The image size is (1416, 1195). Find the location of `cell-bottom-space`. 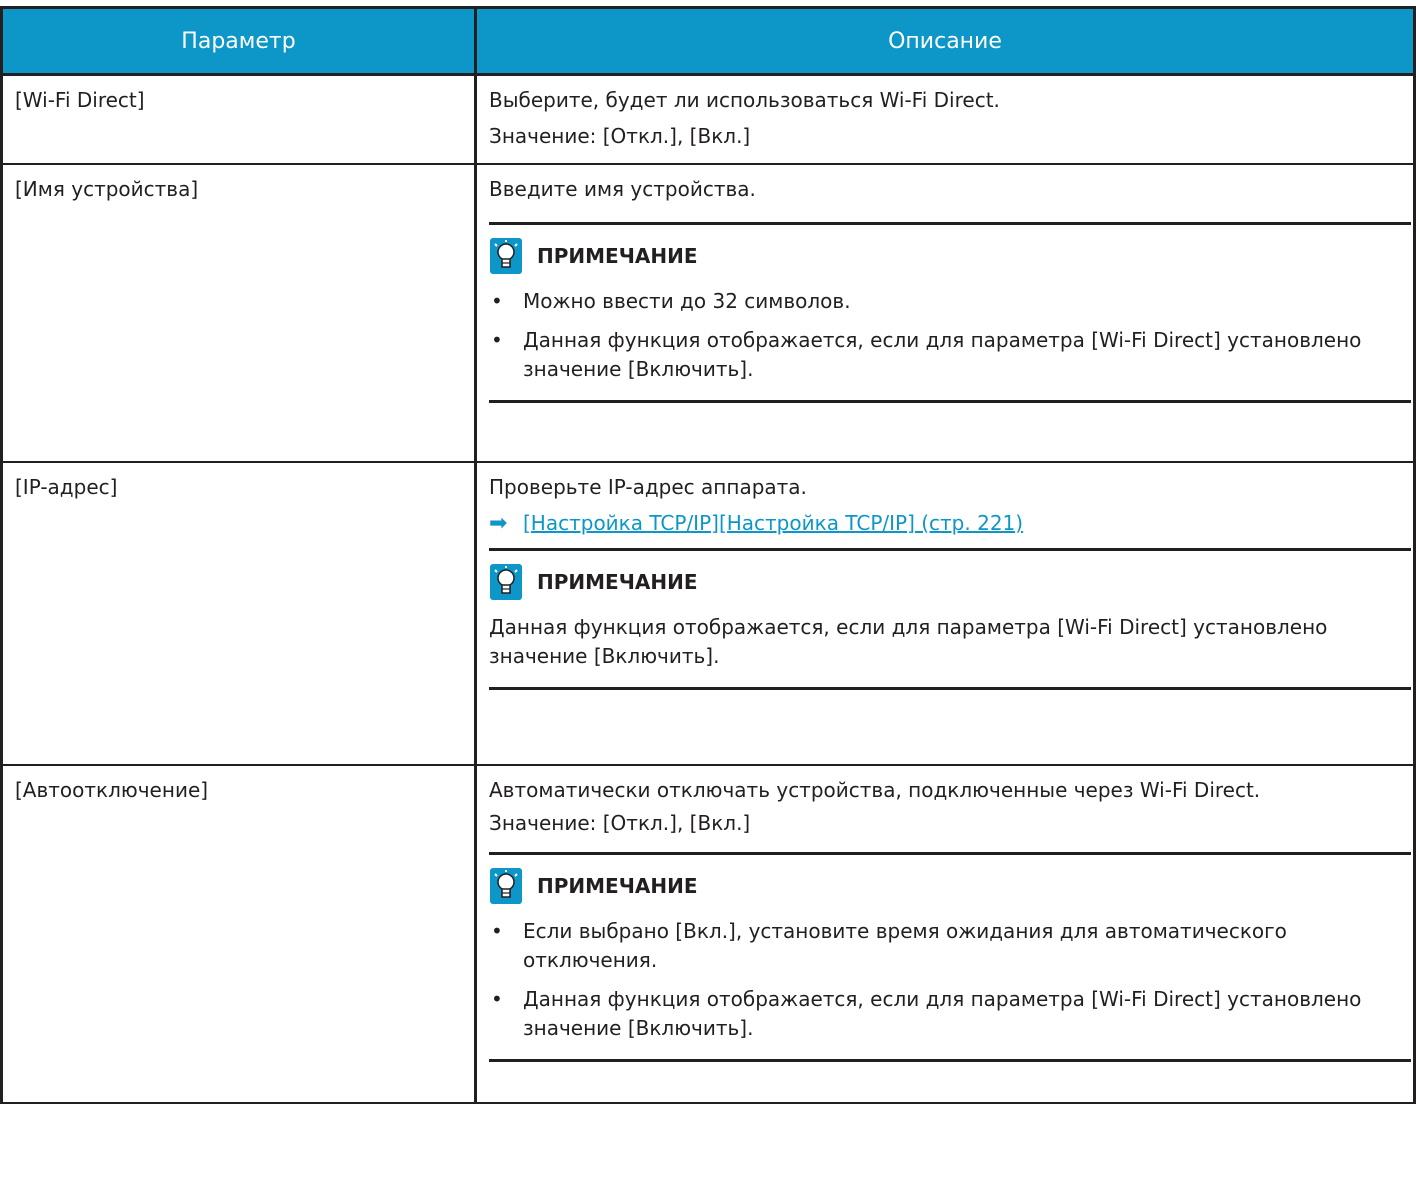

cell-bottom-space is located at coordinates (943, 1082).